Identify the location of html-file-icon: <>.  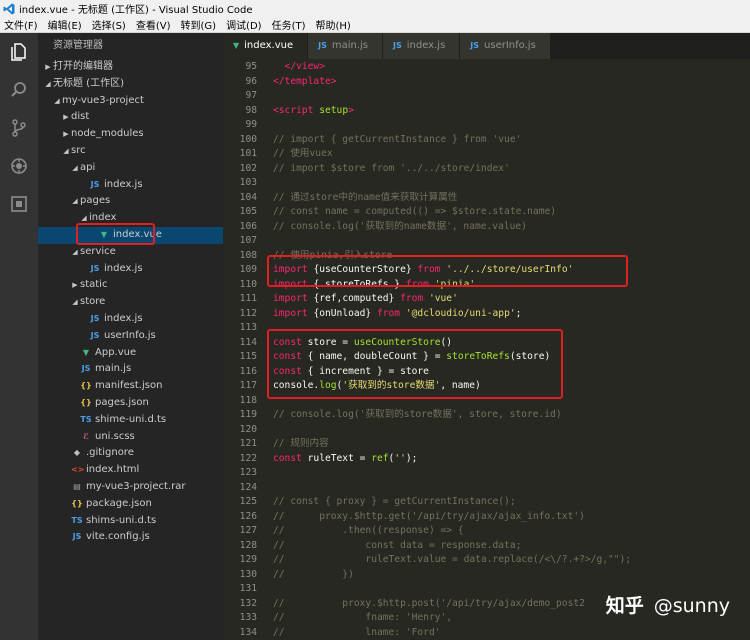
(78, 470).